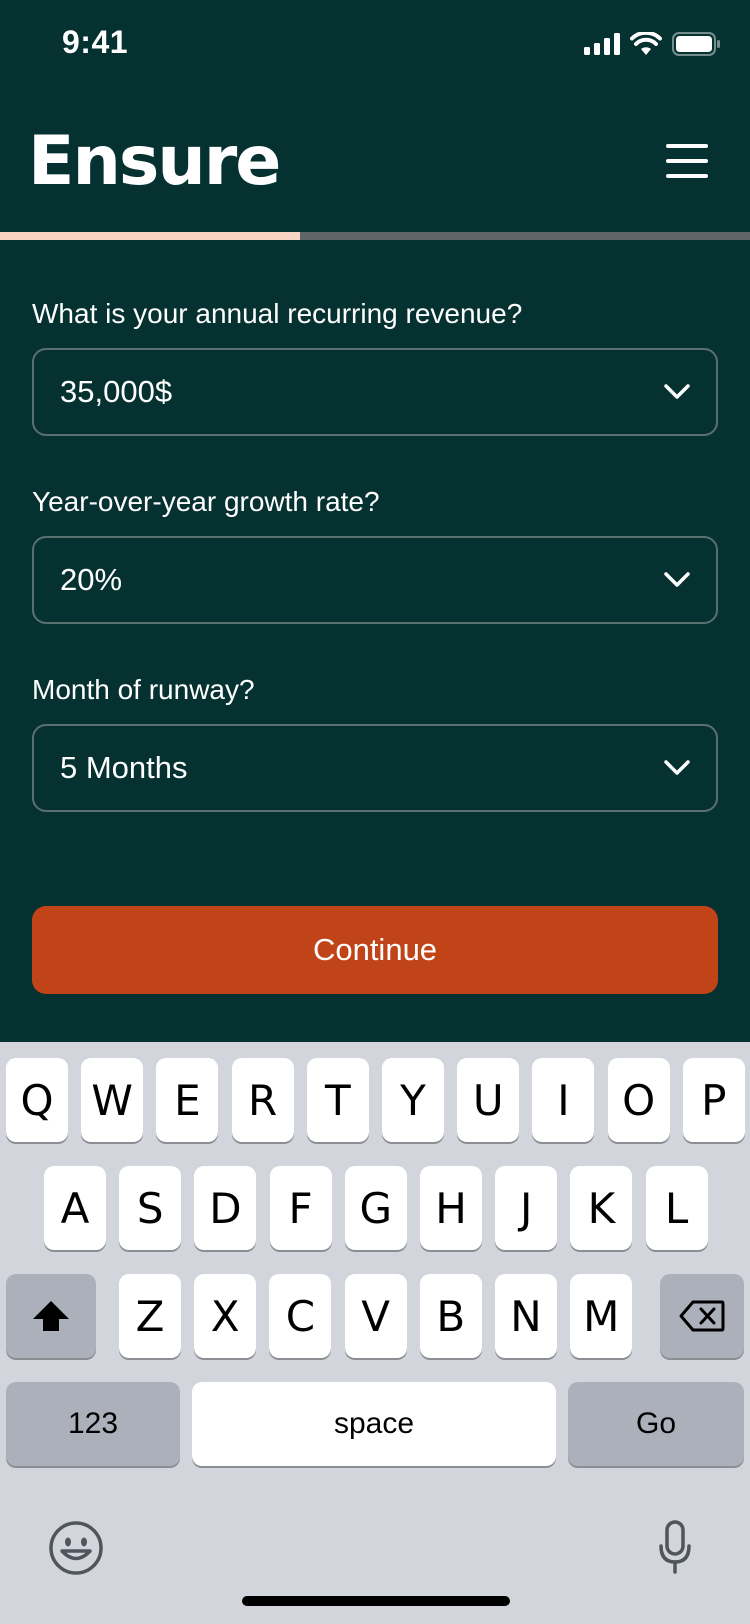 The height and width of the screenshot is (1624, 750). Describe the element at coordinates (76, 1548) in the screenshot. I see `emoji-icon` at that location.